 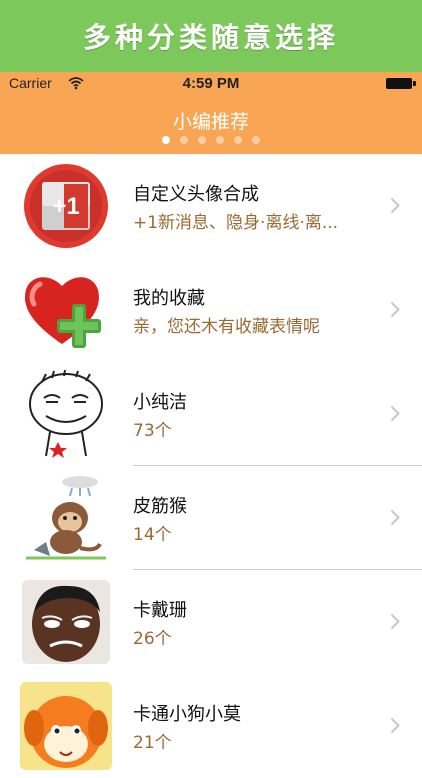 What do you see at coordinates (226, 327) in the screenshot?
I see `item-subtitle: 亲，您还木有收藏表情呢` at bounding box center [226, 327].